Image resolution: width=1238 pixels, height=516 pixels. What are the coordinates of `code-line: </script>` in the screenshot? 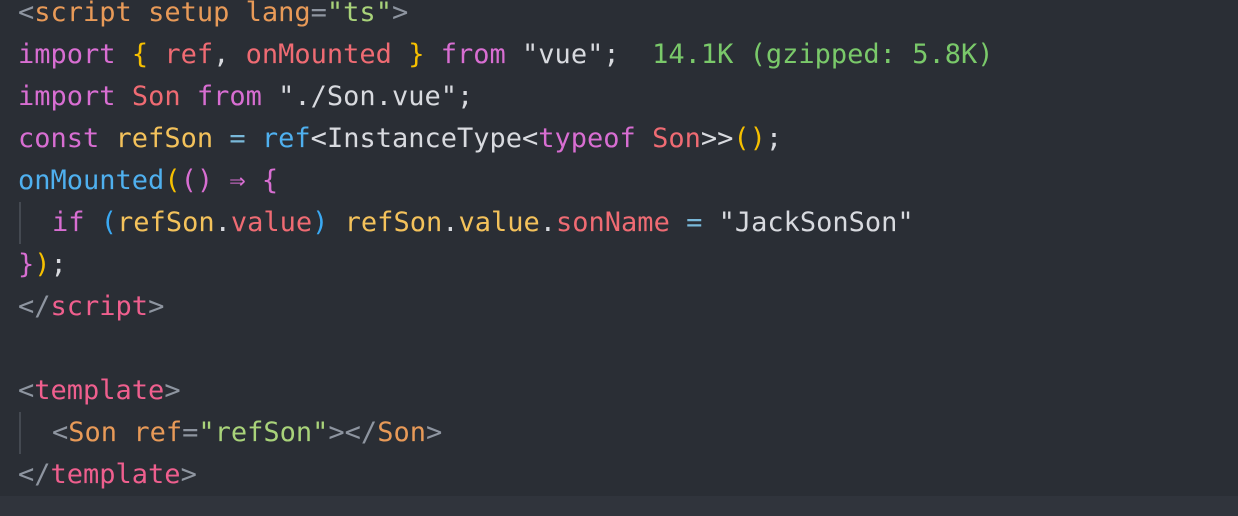 It's located at (628, 307).